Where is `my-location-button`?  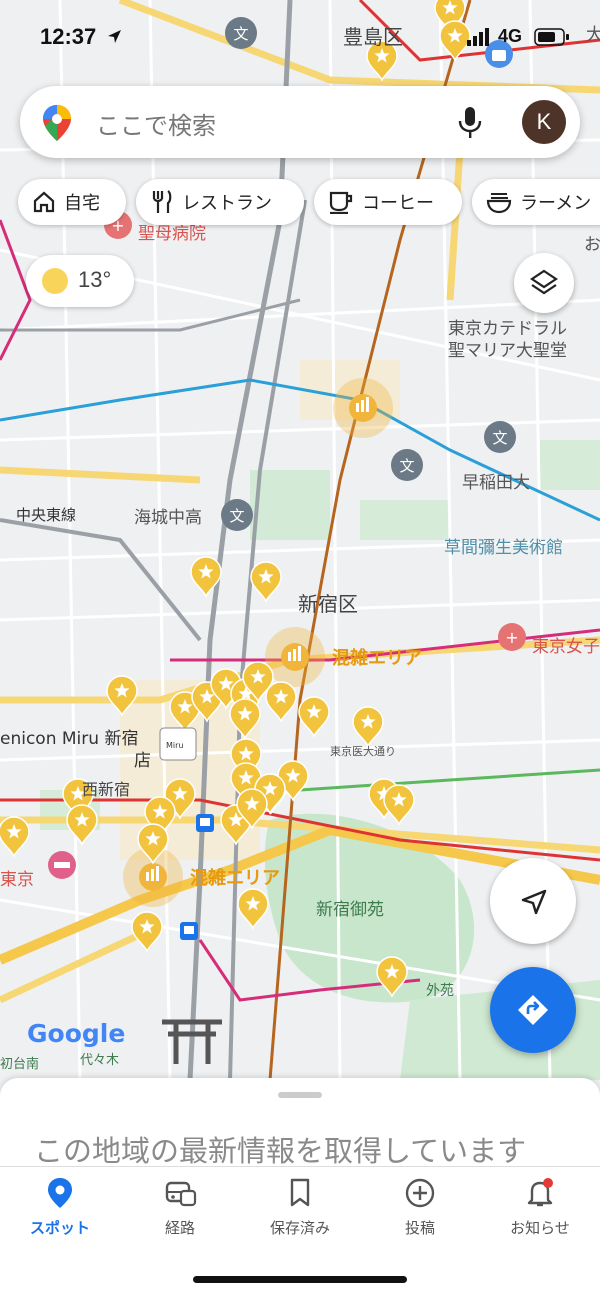
my-location-button is located at coordinates (533, 901).